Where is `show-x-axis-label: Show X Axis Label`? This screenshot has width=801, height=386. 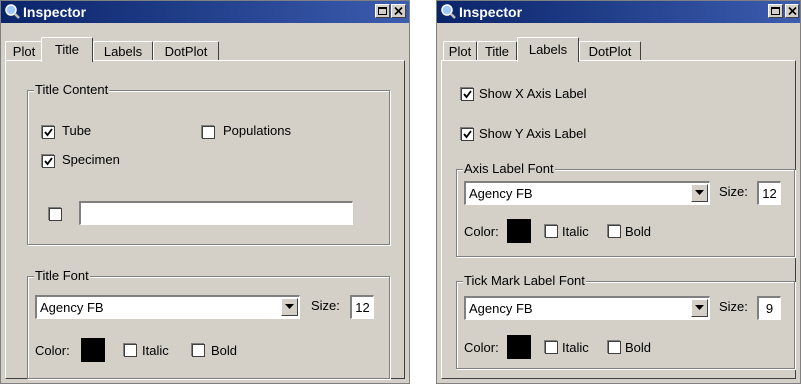
show-x-axis-label: Show X Axis Label is located at coordinates (533, 93).